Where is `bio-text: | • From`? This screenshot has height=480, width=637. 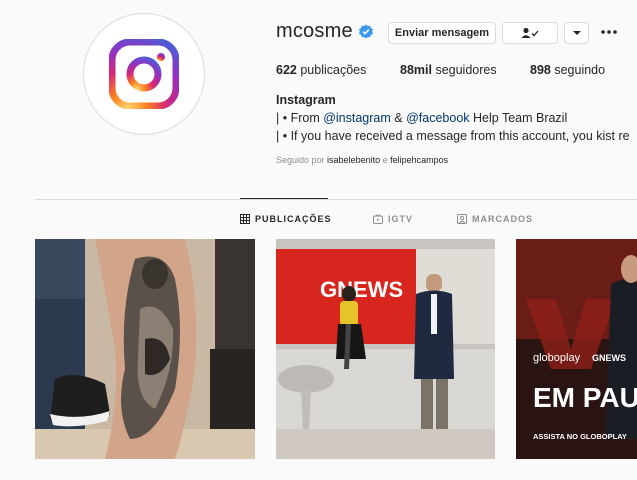
bio-text: | • From is located at coordinates (300, 118).